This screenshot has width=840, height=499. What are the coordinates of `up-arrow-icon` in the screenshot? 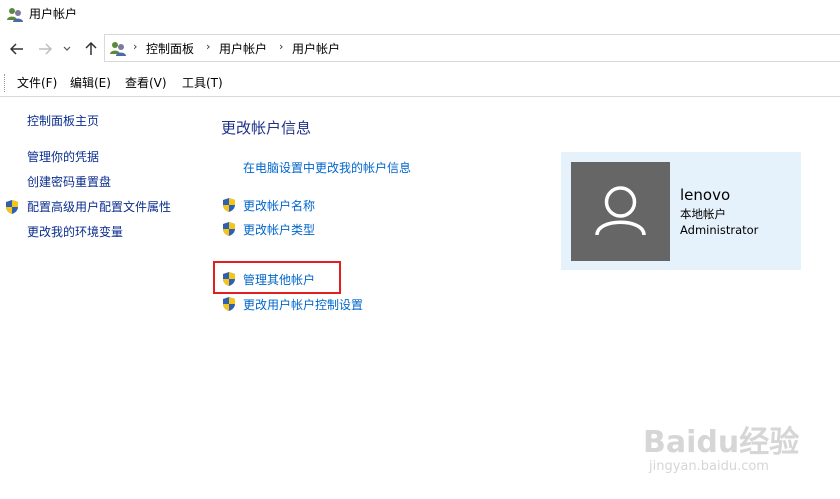 It's located at (91, 49).